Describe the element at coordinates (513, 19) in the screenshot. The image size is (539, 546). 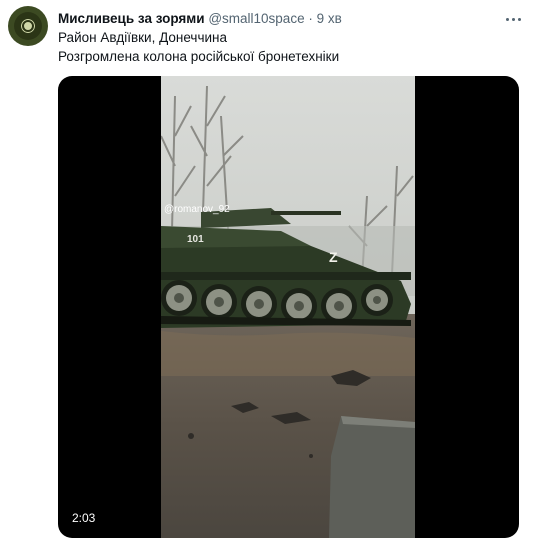
I see `more-icon` at that location.